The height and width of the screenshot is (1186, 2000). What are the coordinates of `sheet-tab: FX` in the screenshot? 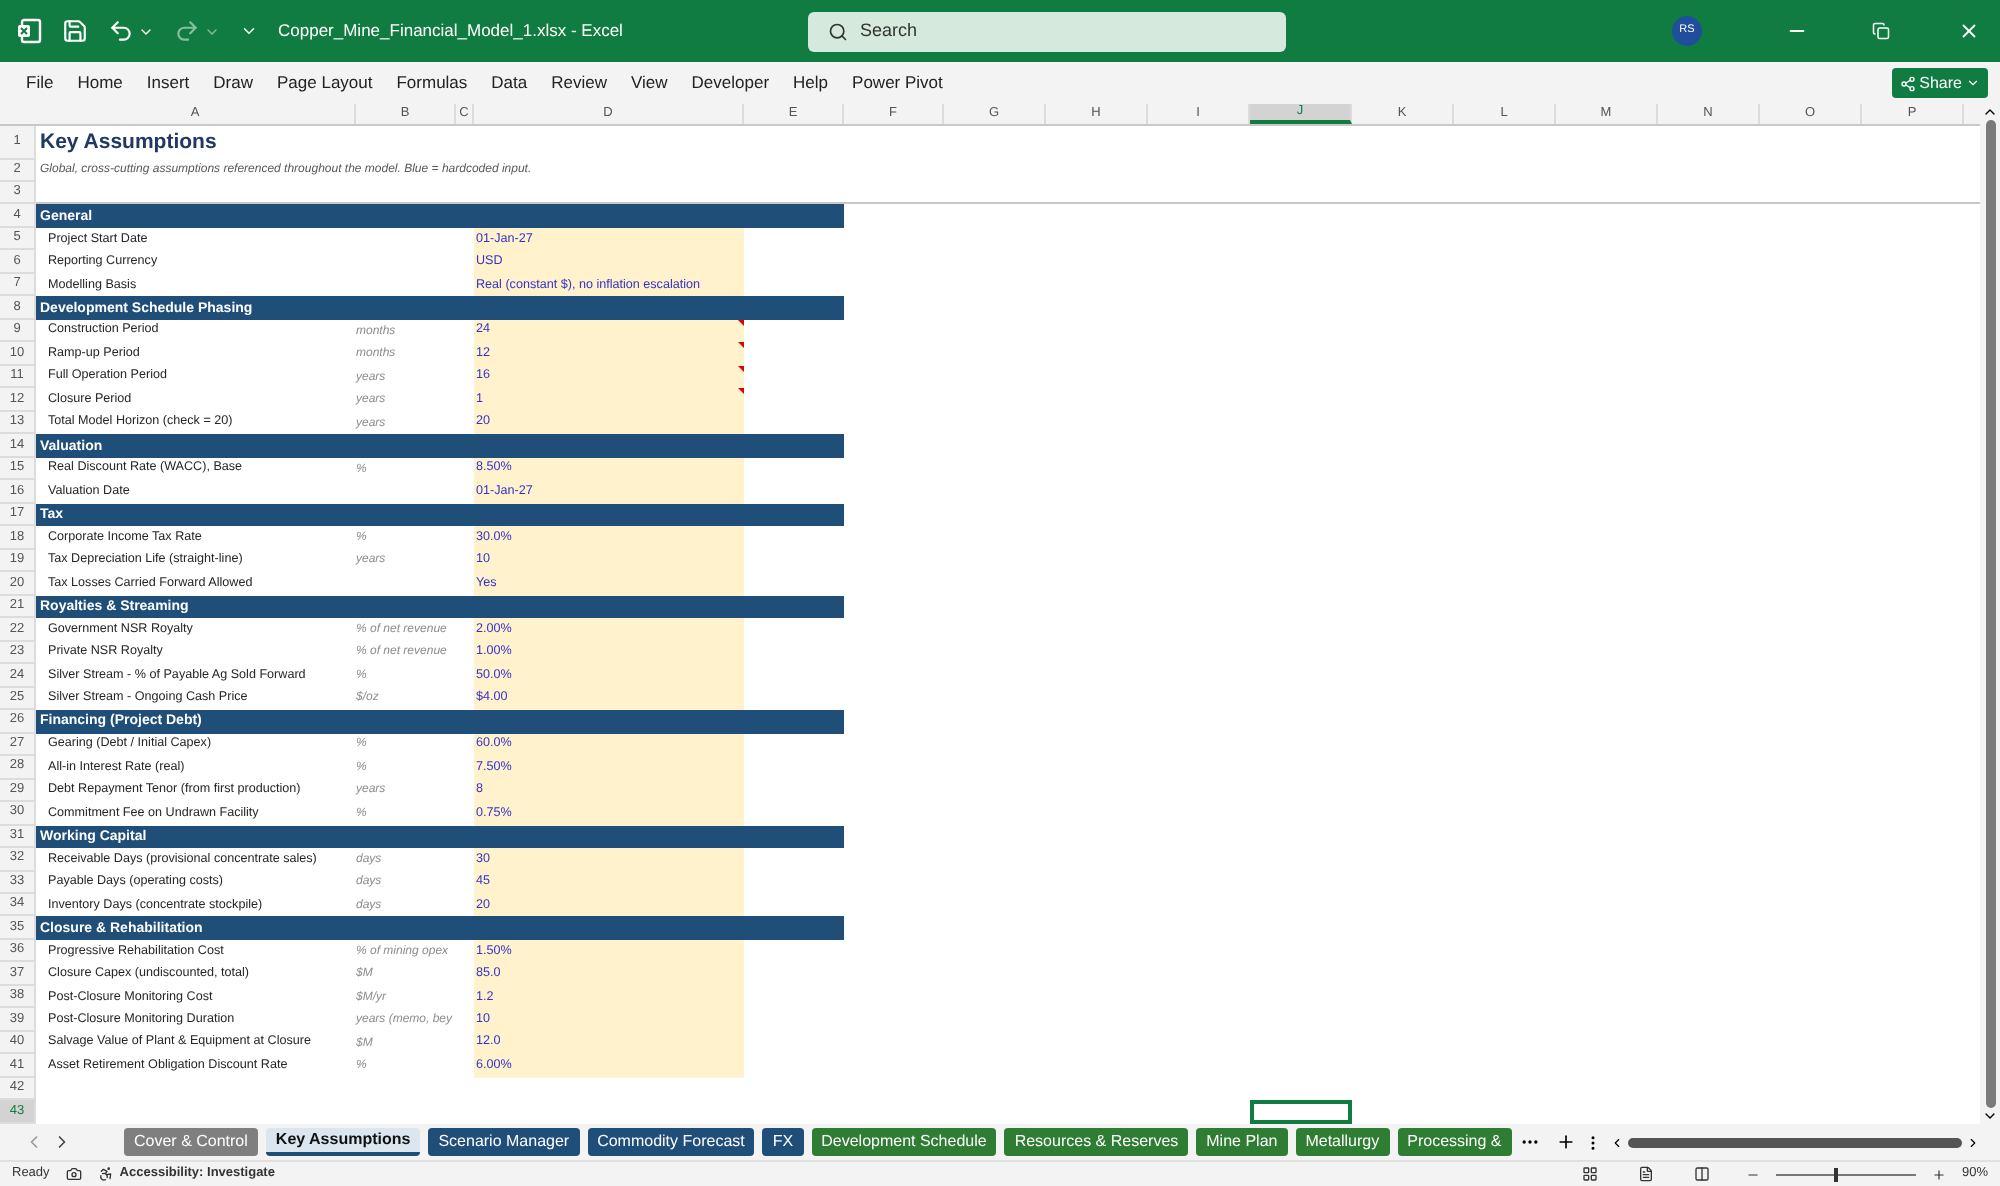 It's located at (783, 1142).